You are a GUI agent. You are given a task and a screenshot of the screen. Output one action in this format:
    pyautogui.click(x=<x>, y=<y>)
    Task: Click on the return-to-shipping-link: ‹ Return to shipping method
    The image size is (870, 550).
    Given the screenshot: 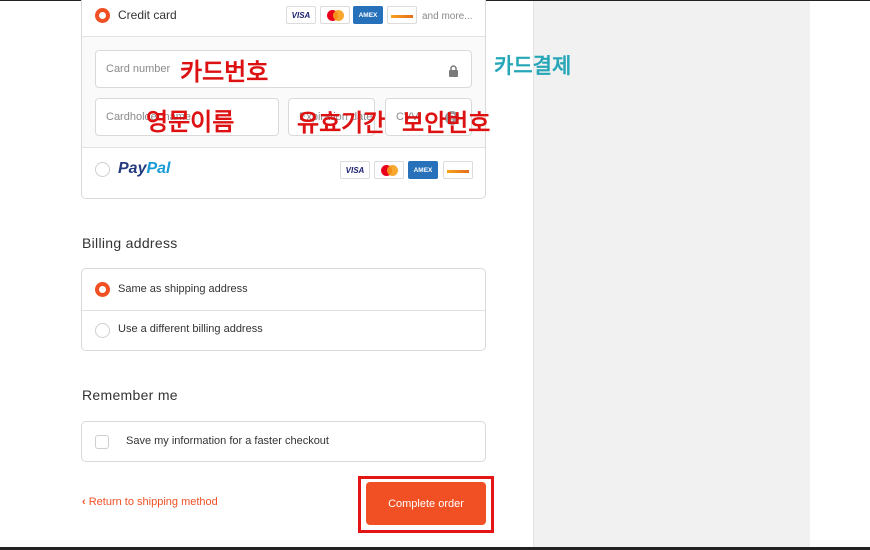 What is the action you would take?
    pyautogui.click(x=150, y=502)
    